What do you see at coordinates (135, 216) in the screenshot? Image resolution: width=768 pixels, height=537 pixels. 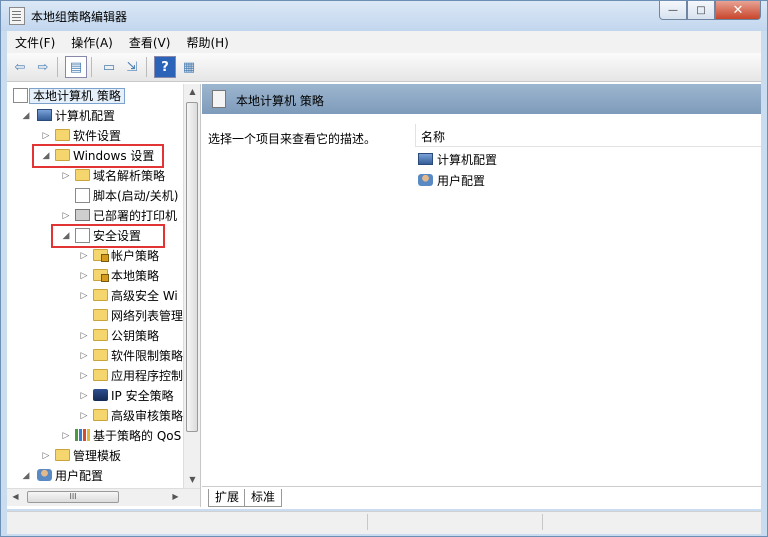 I see `tree-item-label: 已部署的打印机` at bounding box center [135, 216].